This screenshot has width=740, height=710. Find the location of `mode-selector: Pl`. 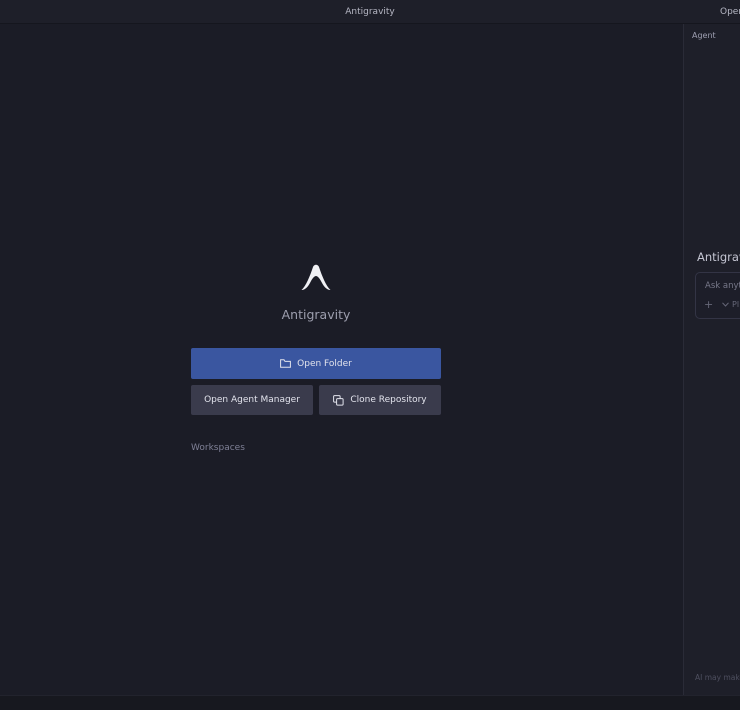

mode-selector: Pl is located at coordinates (730, 304).